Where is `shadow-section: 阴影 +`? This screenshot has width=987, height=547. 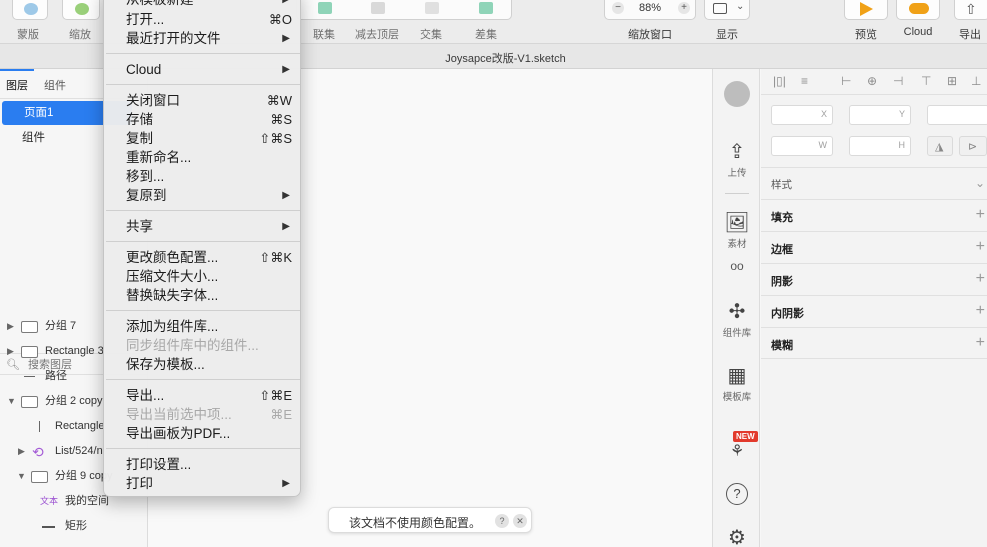
shadow-section: 阴影 + is located at coordinates (874, 279).